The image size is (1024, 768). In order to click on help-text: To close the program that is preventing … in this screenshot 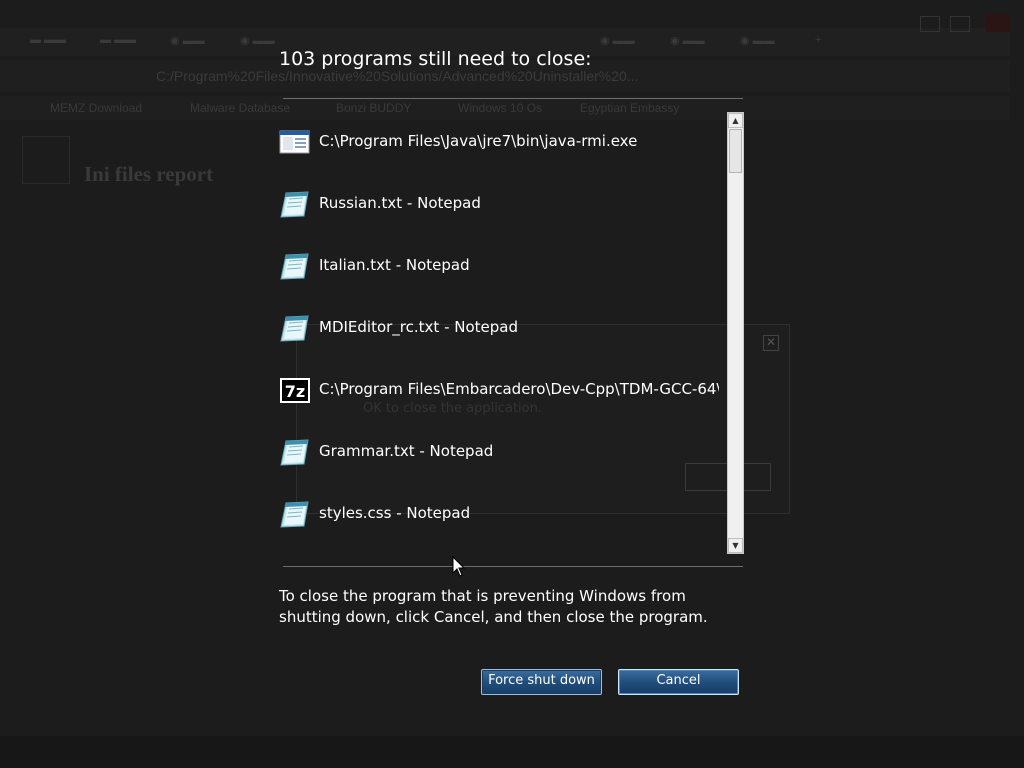, I will do `click(493, 606)`.